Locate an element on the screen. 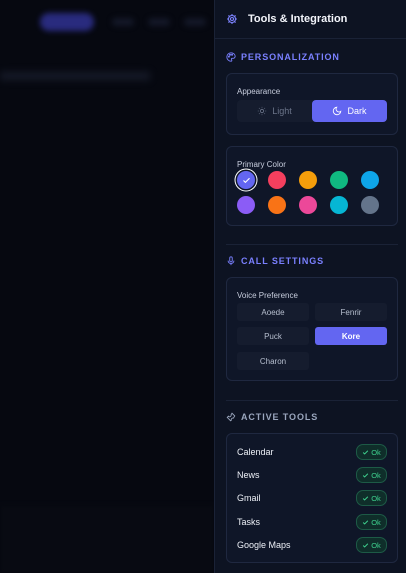 The image size is (406, 573). light-mode-button: Light is located at coordinates (274, 111).